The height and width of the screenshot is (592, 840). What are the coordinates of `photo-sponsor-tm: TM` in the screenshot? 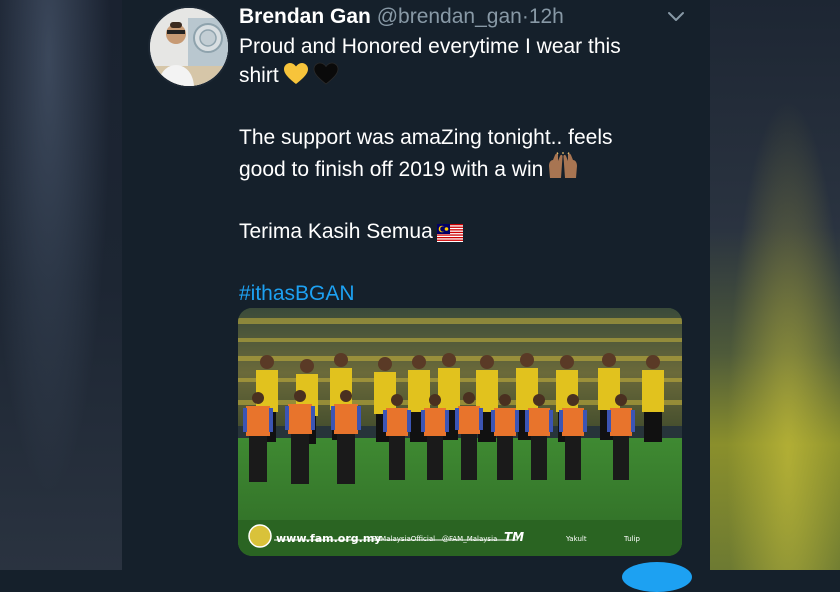 It's located at (514, 537).